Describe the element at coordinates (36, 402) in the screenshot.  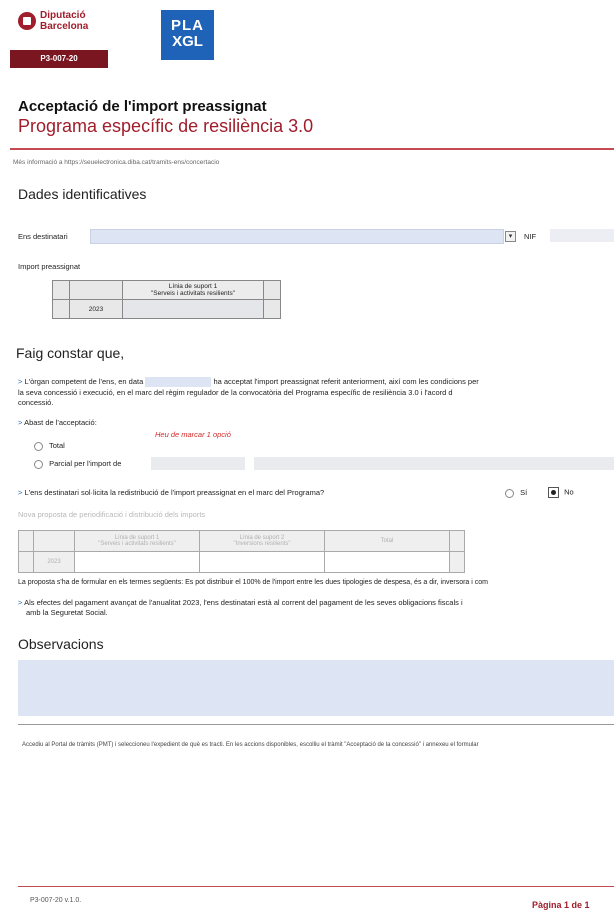
I see `p1-line3: concessió.` at that location.